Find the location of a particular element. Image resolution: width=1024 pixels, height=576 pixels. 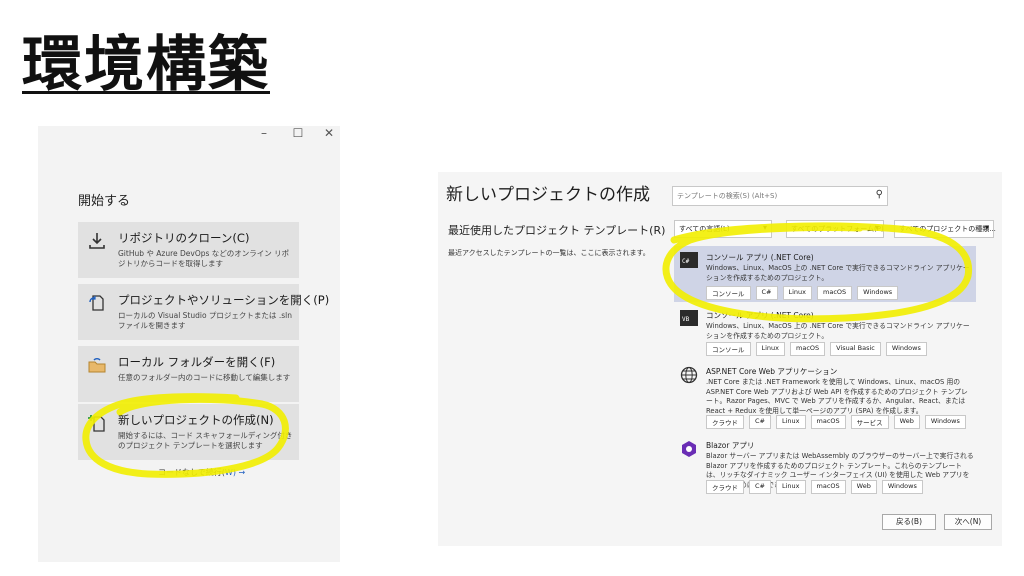

project-type-filter: すべてのプロジェクトの種類... ▾ is located at coordinates (945, 229).